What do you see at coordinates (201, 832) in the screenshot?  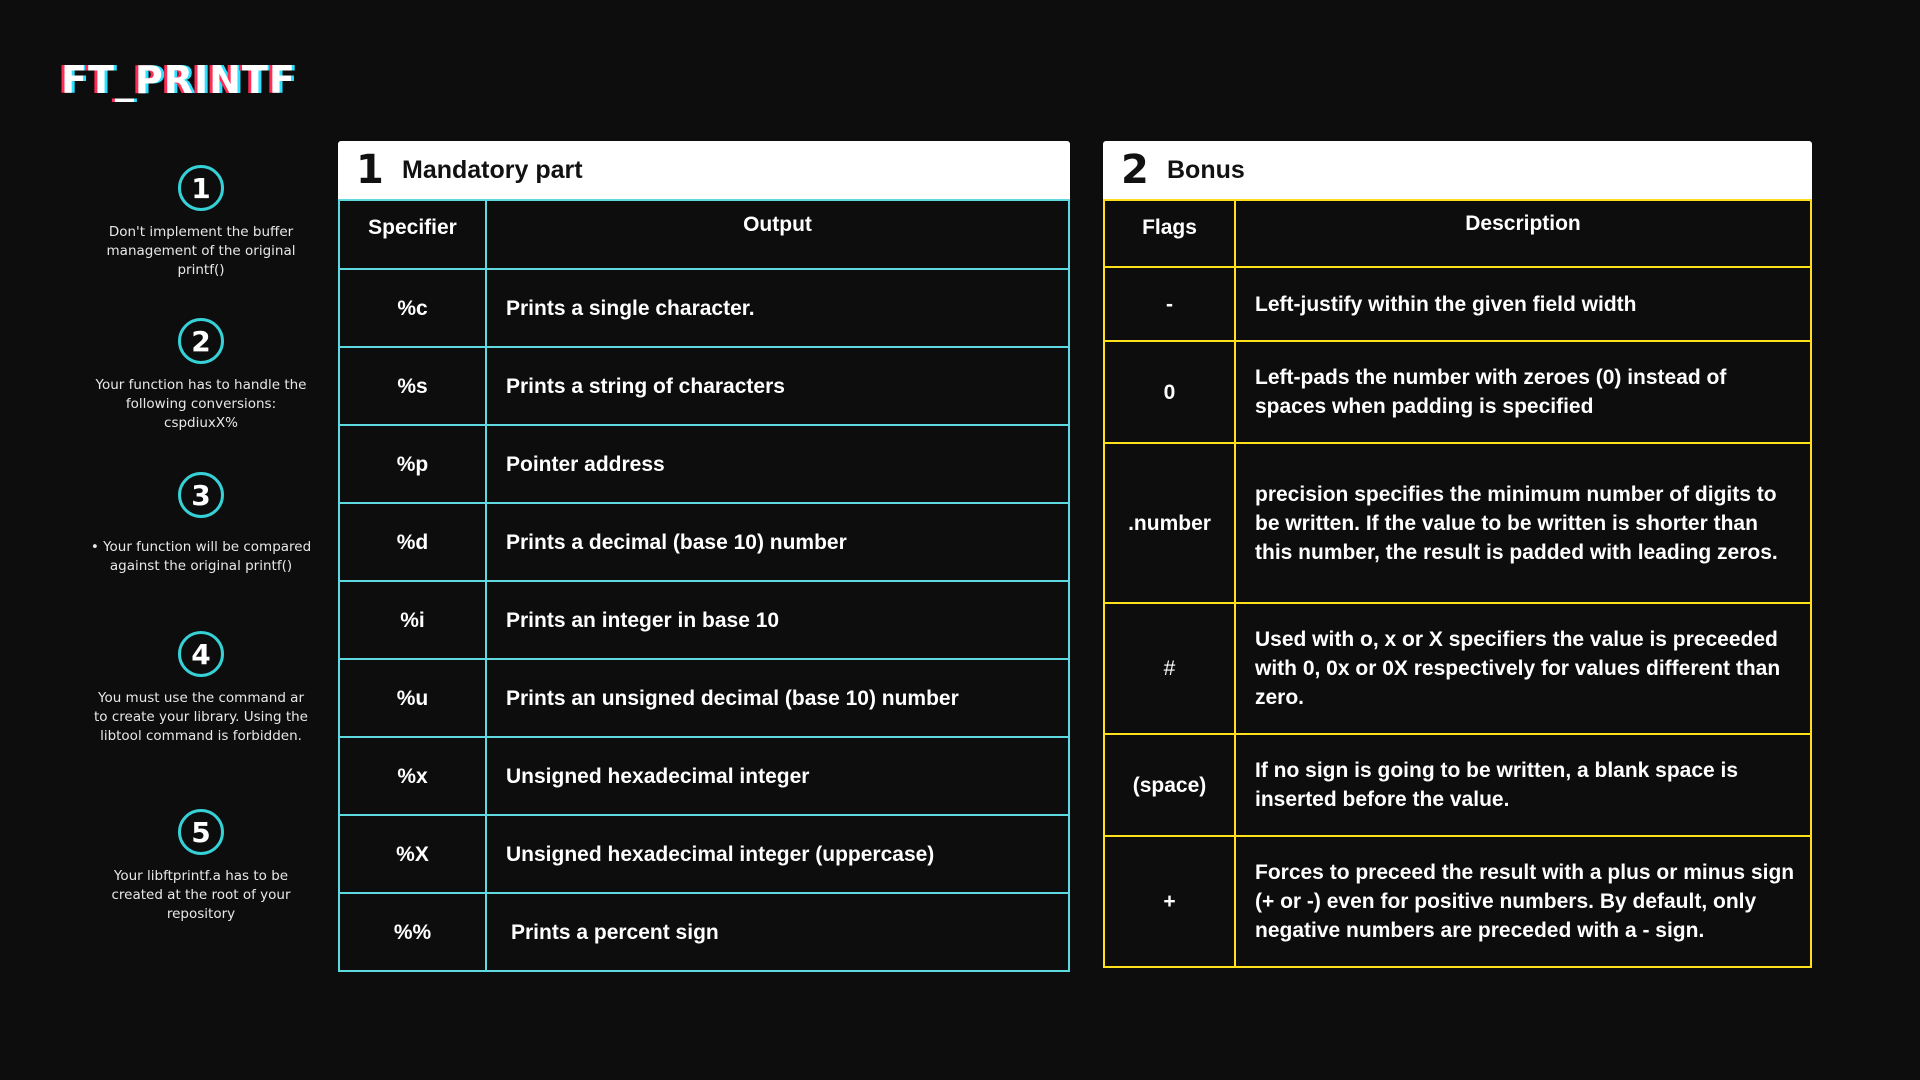 I see `step-number-badge: 5` at bounding box center [201, 832].